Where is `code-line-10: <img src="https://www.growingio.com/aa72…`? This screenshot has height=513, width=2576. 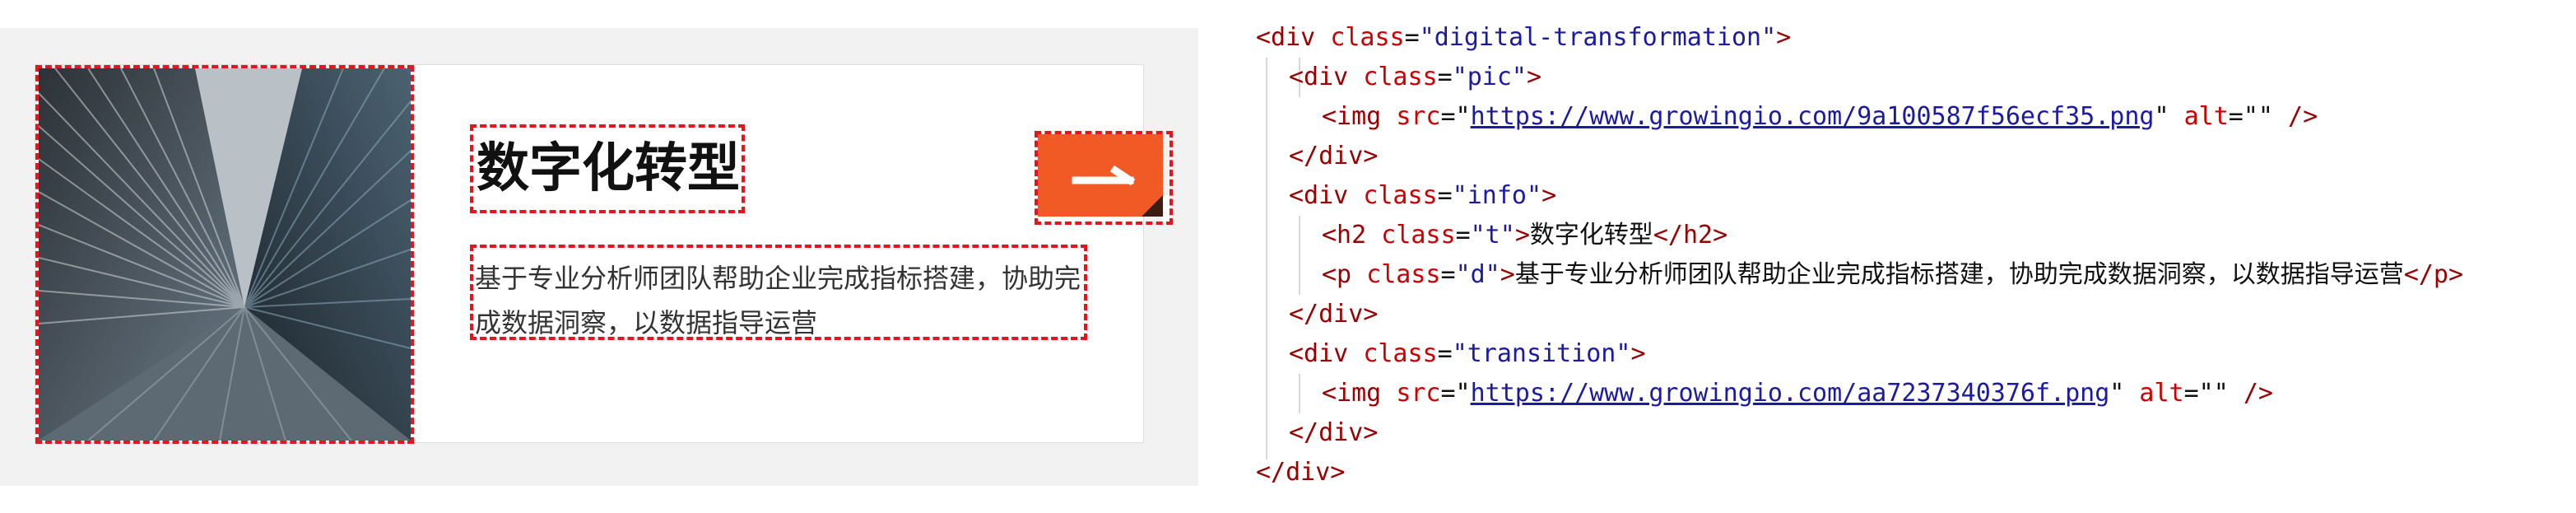 code-line-10: <img src="https://www.growingio.com/aa72… is located at coordinates (1798, 393).